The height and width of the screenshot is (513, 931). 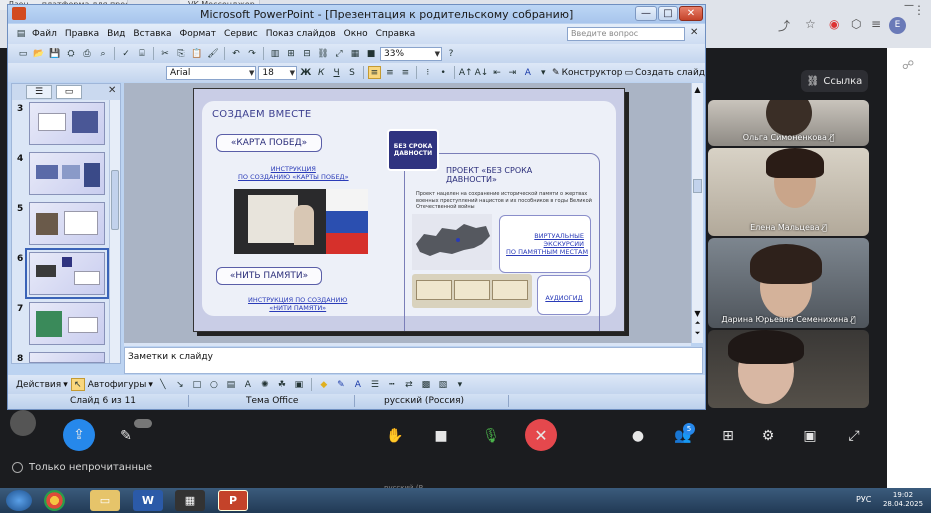 What do you see at coordinates (42, 385) in the screenshot?
I see `actions-menu: Действия ▾` at bounding box center [42, 385].